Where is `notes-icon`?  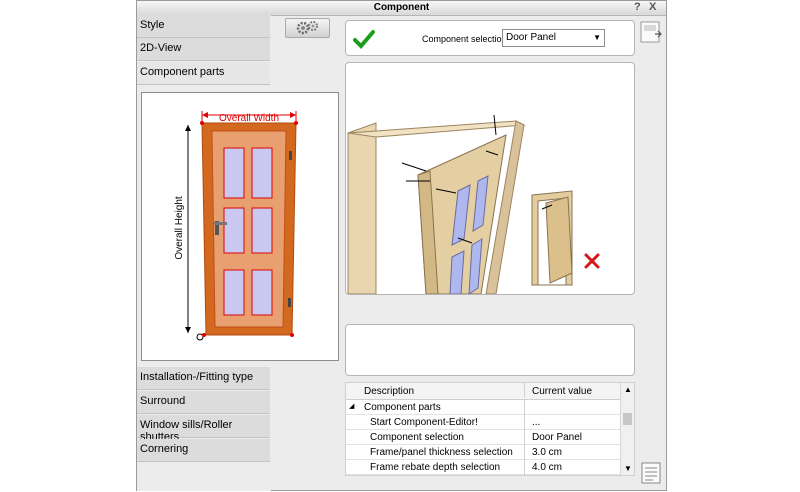 notes-icon is located at coordinates (651, 473).